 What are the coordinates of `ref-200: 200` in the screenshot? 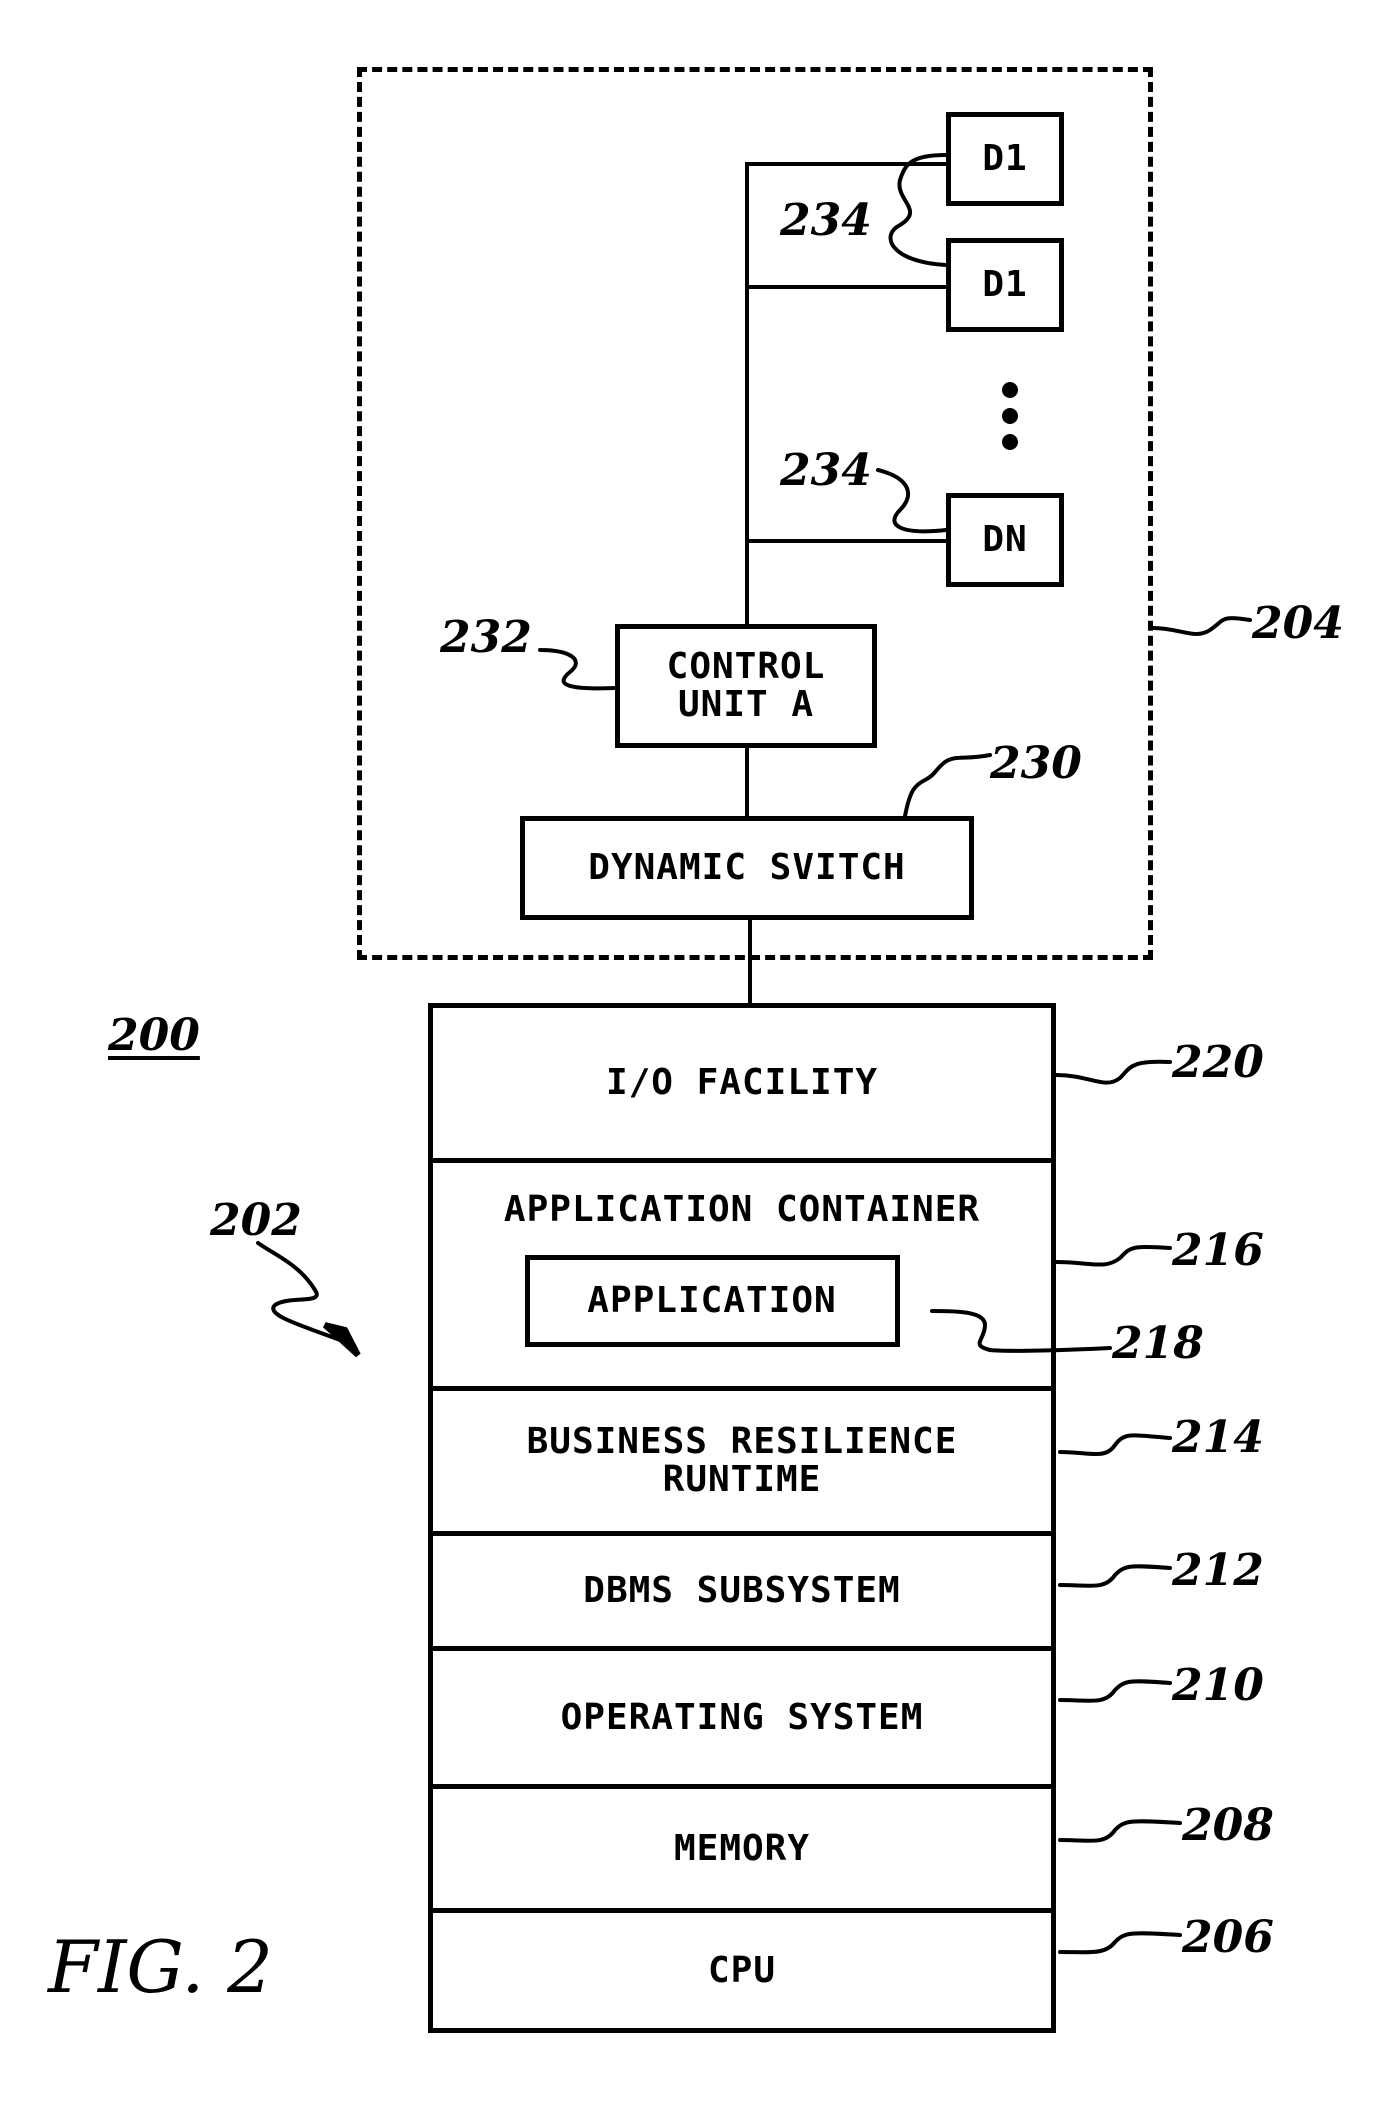 It's located at (154, 1035).